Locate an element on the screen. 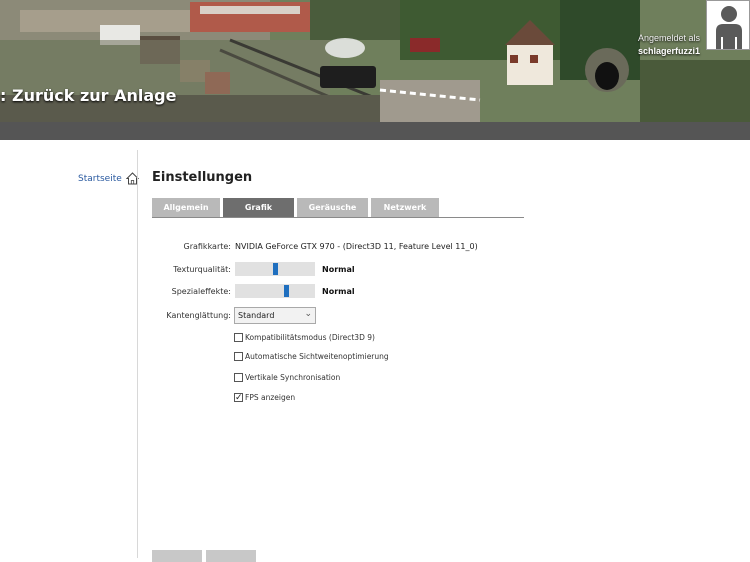 This screenshot has width=750, height=562. texture-quality-value: Normal is located at coordinates (338, 269).